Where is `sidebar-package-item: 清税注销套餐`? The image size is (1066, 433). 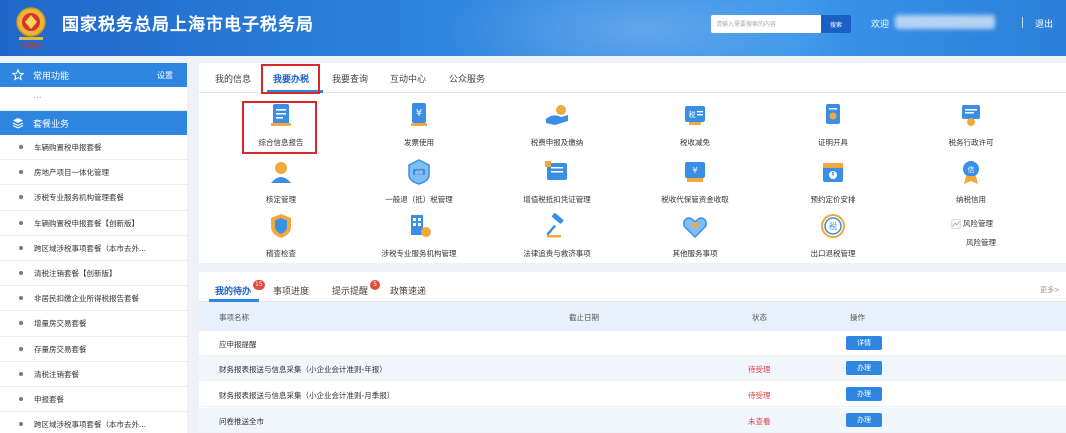 sidebar-package-item: 清税注销套餐 is located at coordinates (93, 374).